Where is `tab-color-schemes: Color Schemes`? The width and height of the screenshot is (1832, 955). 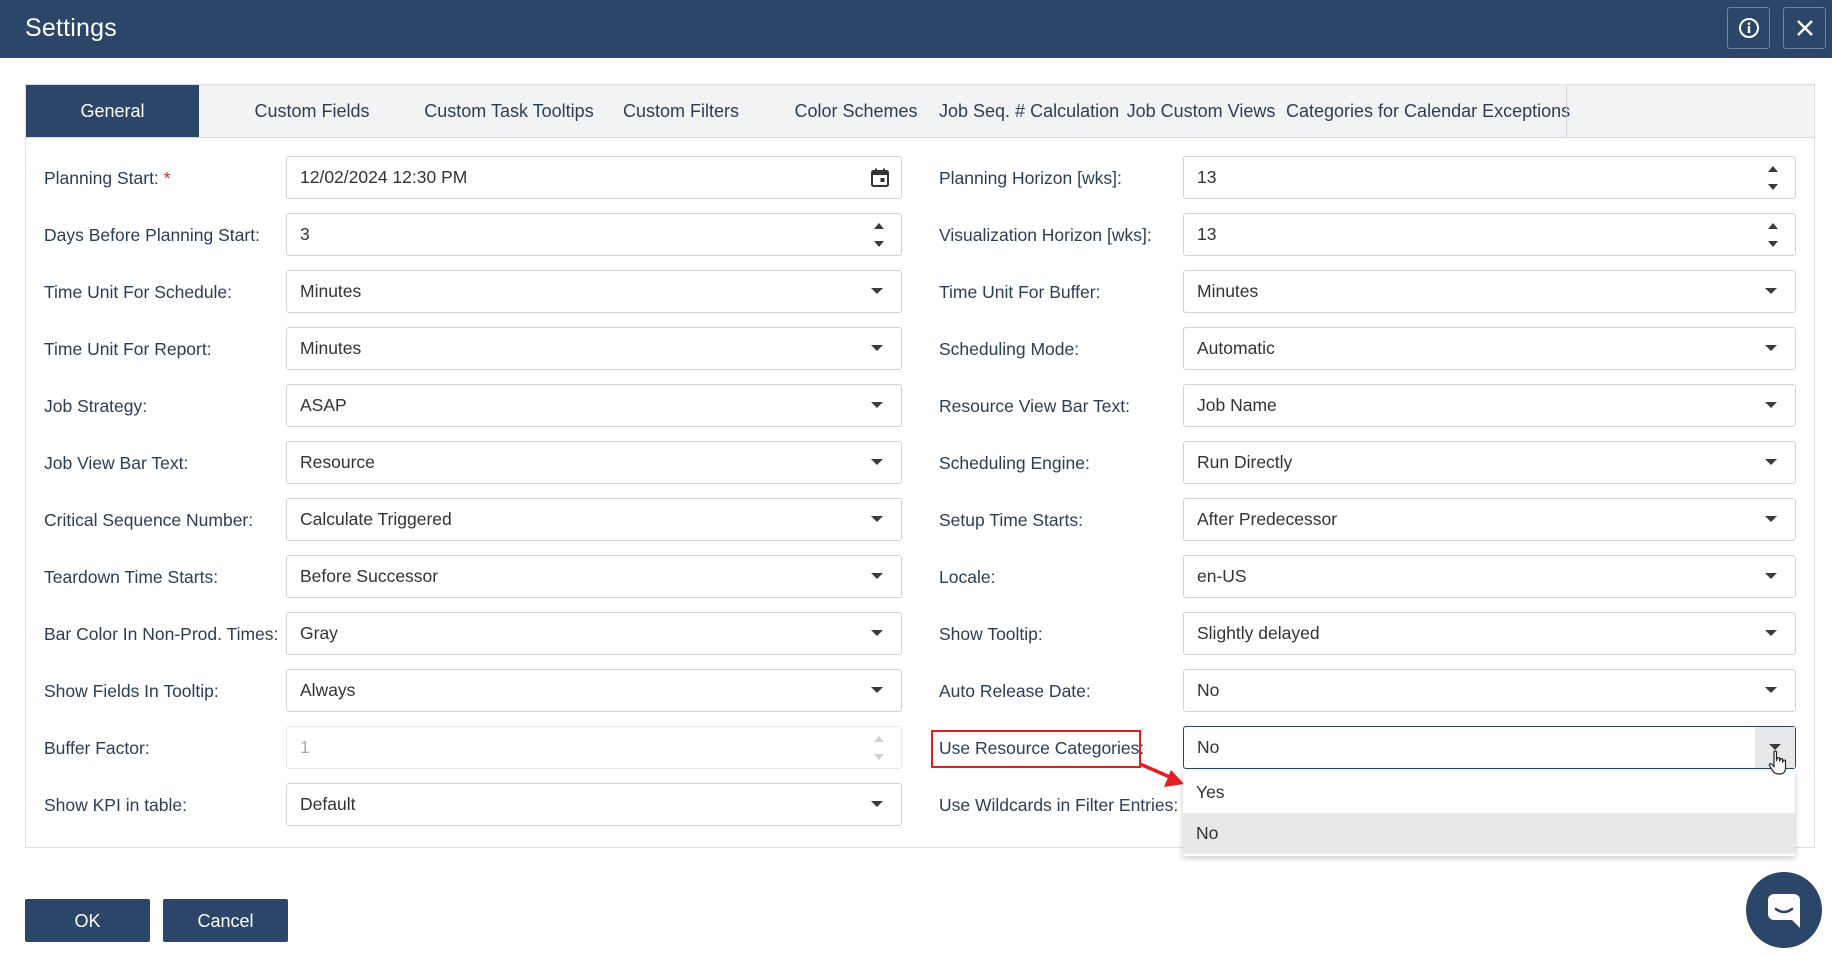
tab-color-schemes: Color Schemes is located at coordinates (856, 111).